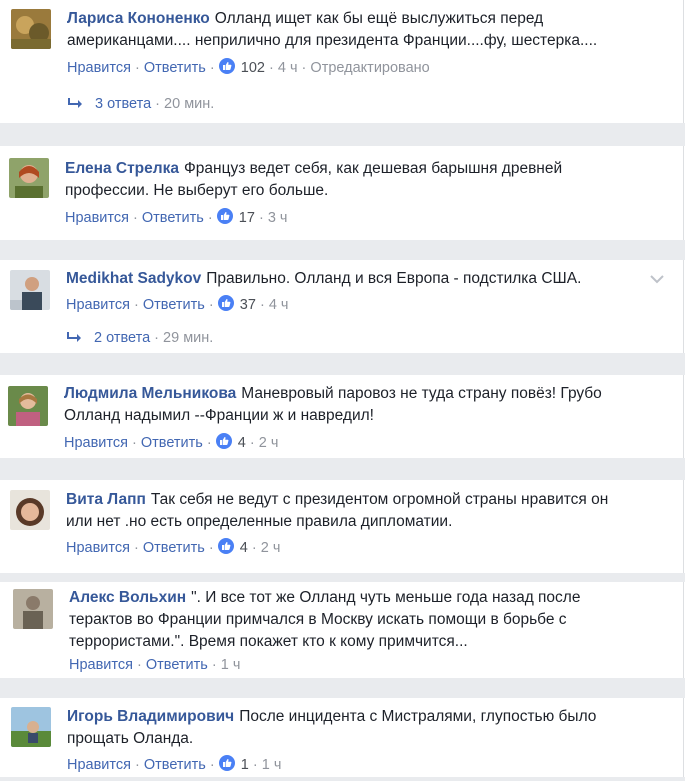 The height and width of the screenshot is (781, 685). What do you see at coordinates (133, 278) in the screenshot?
I see `comment-author: Medikhat Sadykov` at bounding box center [133, 278].